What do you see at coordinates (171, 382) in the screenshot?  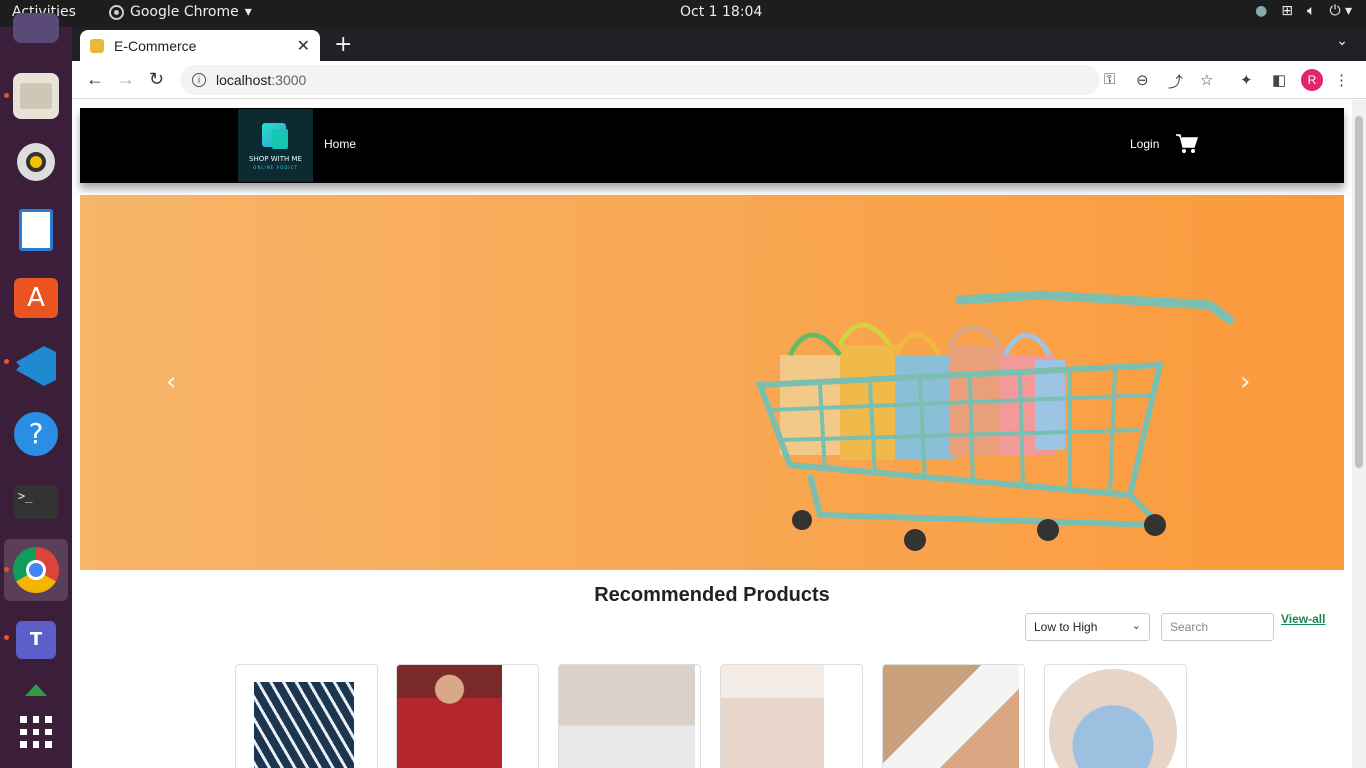 I see `carousel-prev-button: ‹` at bounding box center [171, 382].